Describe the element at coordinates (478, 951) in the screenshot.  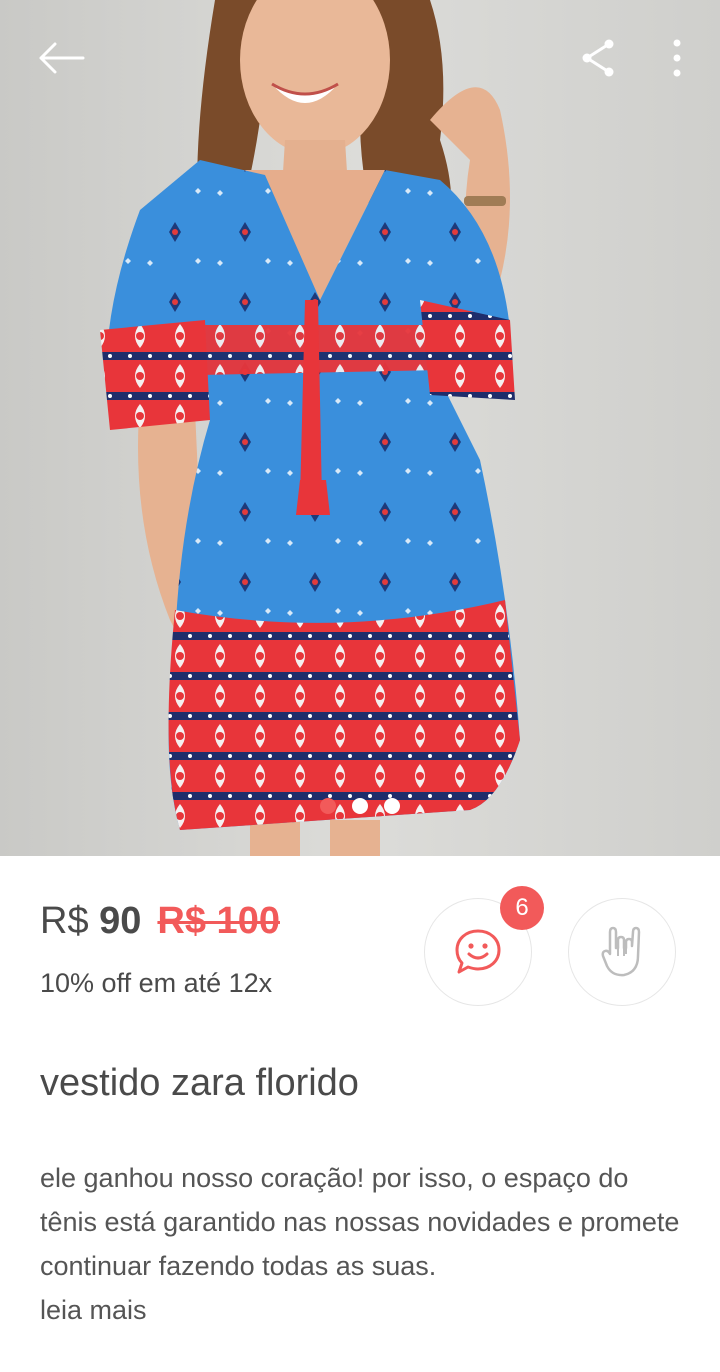
I see `chat-smile-icon` at that location.